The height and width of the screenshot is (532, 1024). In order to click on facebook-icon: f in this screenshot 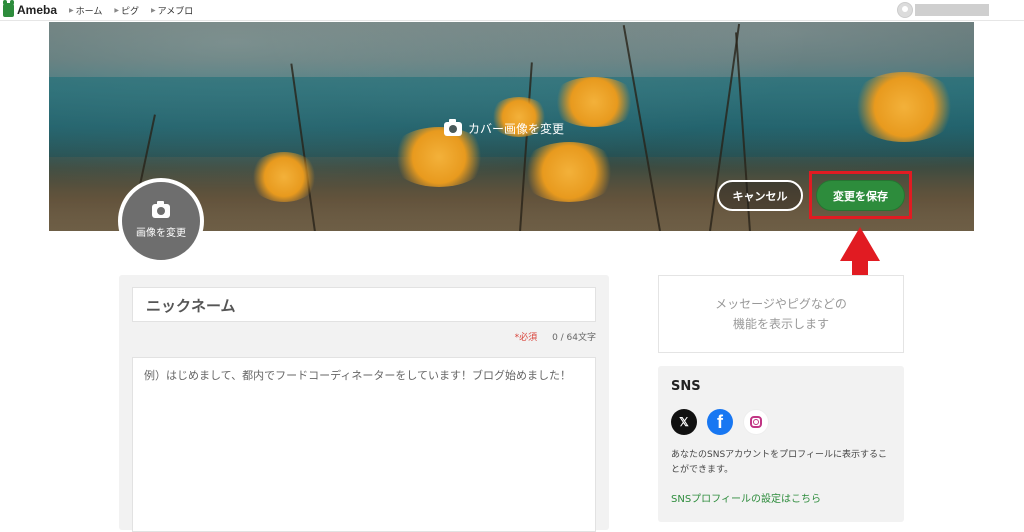, I will do `click(720, 422)`.